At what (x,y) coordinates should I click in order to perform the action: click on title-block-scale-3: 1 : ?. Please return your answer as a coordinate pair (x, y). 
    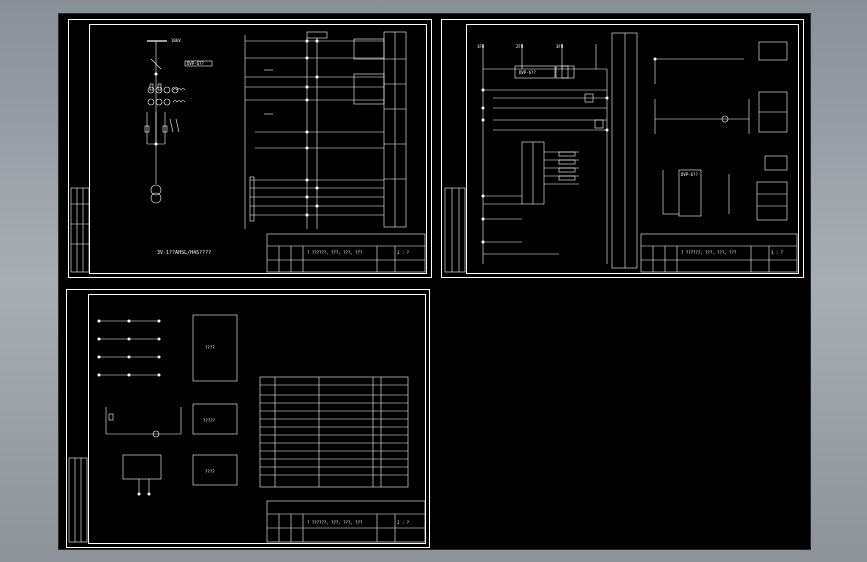
    Looking at the image, I should click on (403, 522).